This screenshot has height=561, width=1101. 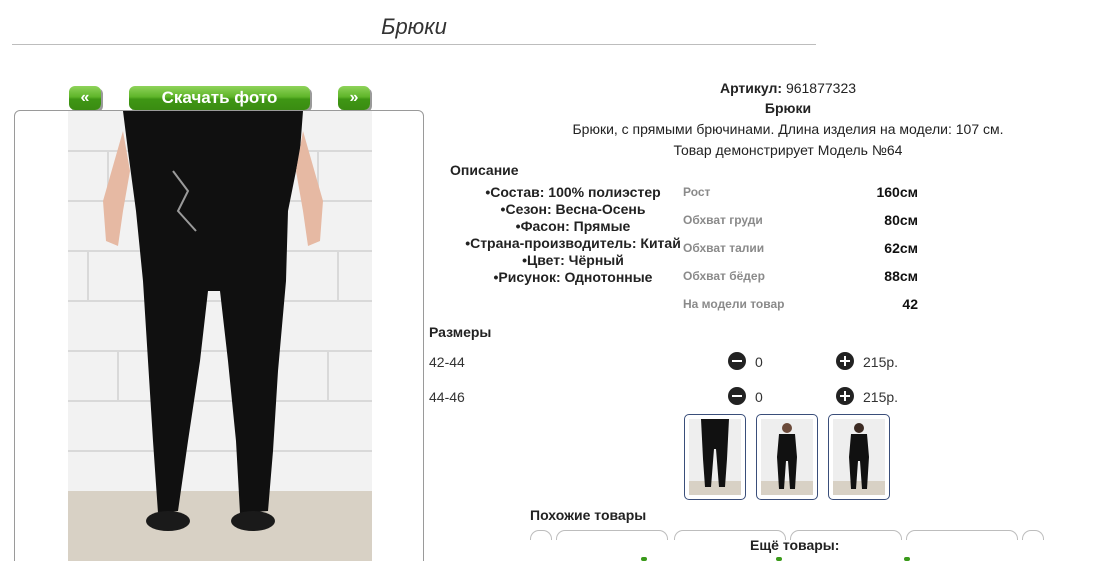 What do you see at coordinates (679, 398) in the screenshot?
I see `size-row: 44-46 0 215р.` at bounding box center [679, 398].